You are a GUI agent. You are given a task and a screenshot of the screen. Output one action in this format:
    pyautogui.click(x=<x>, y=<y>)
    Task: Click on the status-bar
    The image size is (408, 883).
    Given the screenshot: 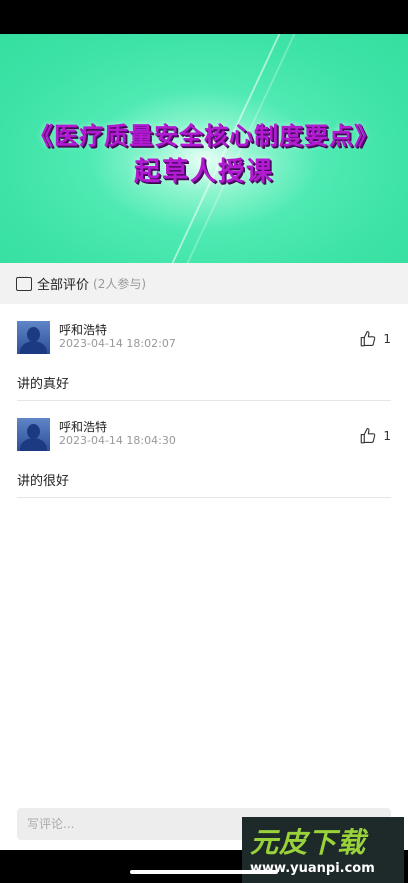 What is the action you would take?
    pyautogui.click(x=204, y=17)
    